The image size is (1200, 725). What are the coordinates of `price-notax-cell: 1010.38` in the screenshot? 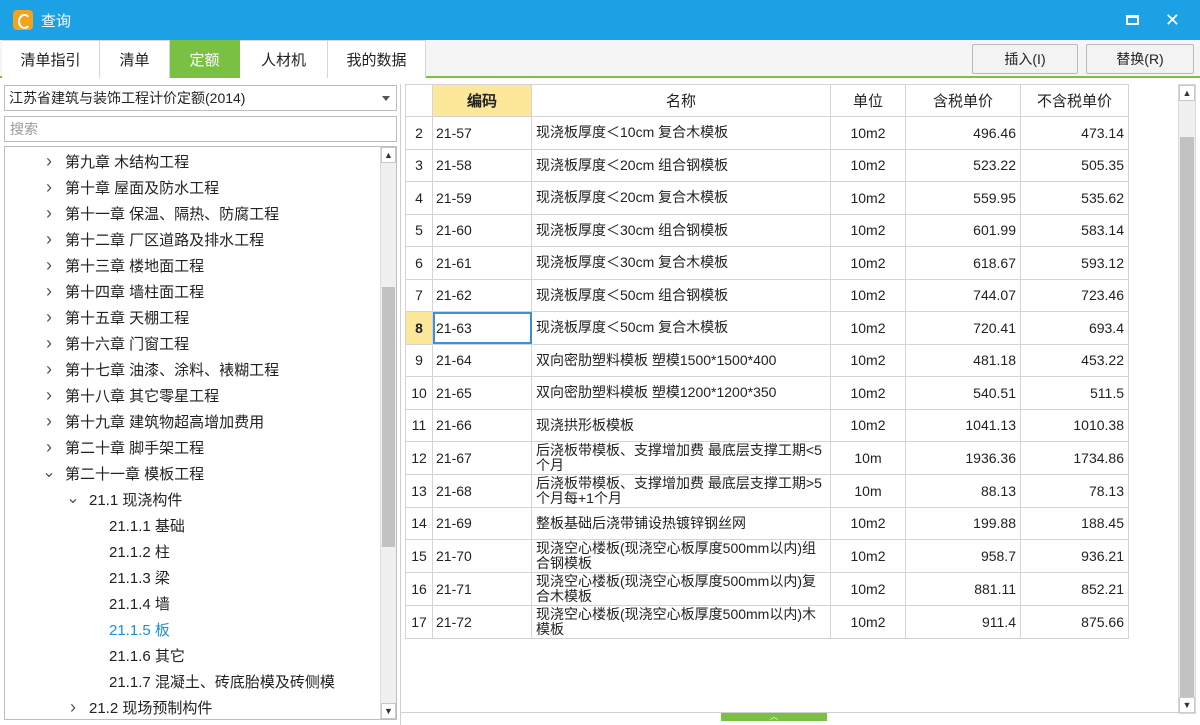 It's located at (1074, 425).